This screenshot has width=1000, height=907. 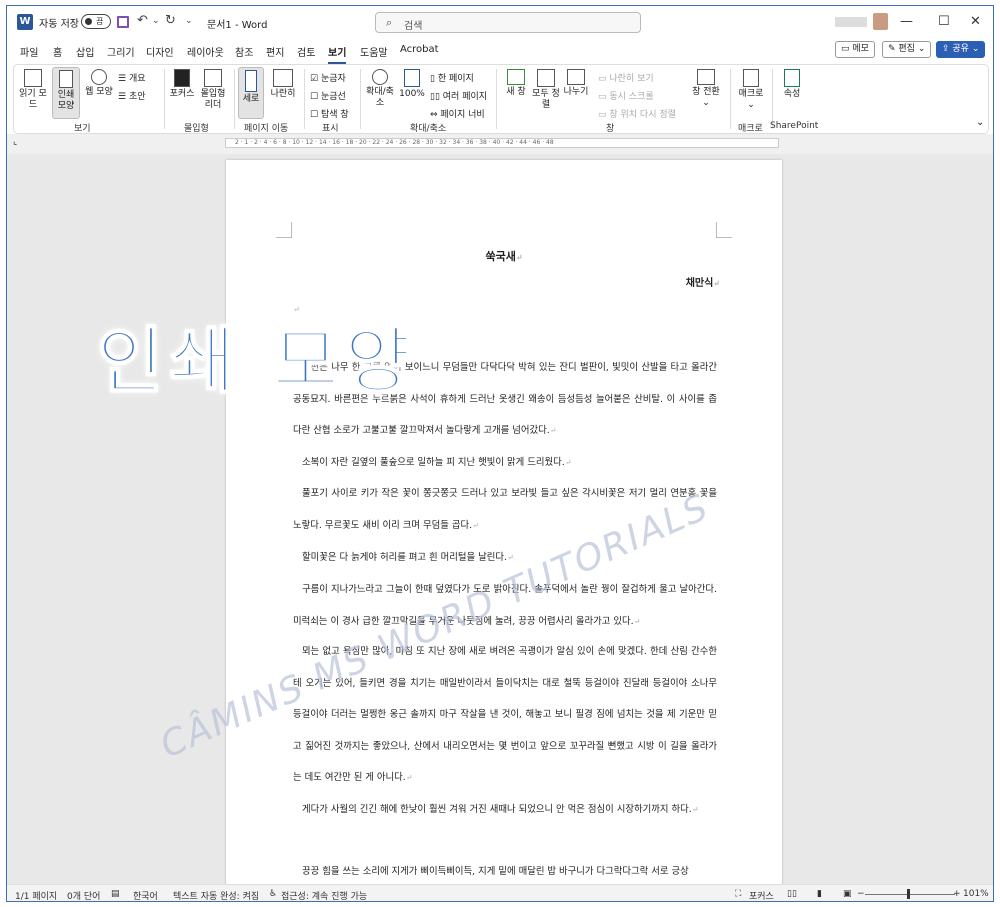 What do you see at coordinates (412, 94) in the screenshot?
I see `zoom-100-label: 100%` at bounding box center [412, 94].